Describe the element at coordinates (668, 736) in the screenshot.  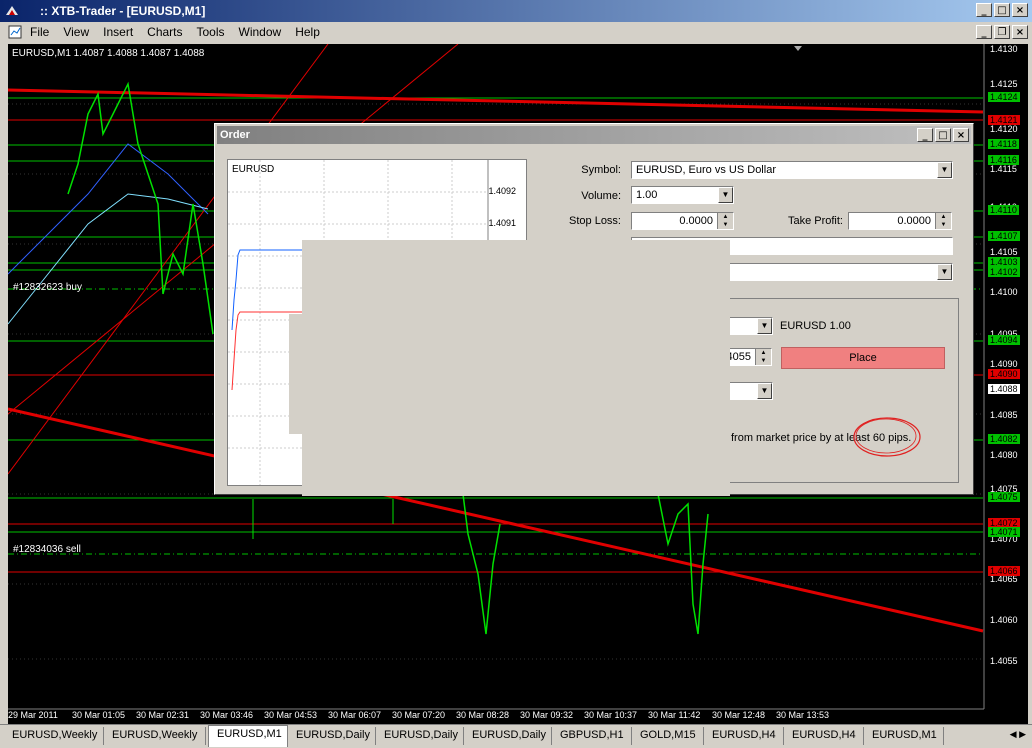
I see `chart-tab: GOLD,M15` at that location.